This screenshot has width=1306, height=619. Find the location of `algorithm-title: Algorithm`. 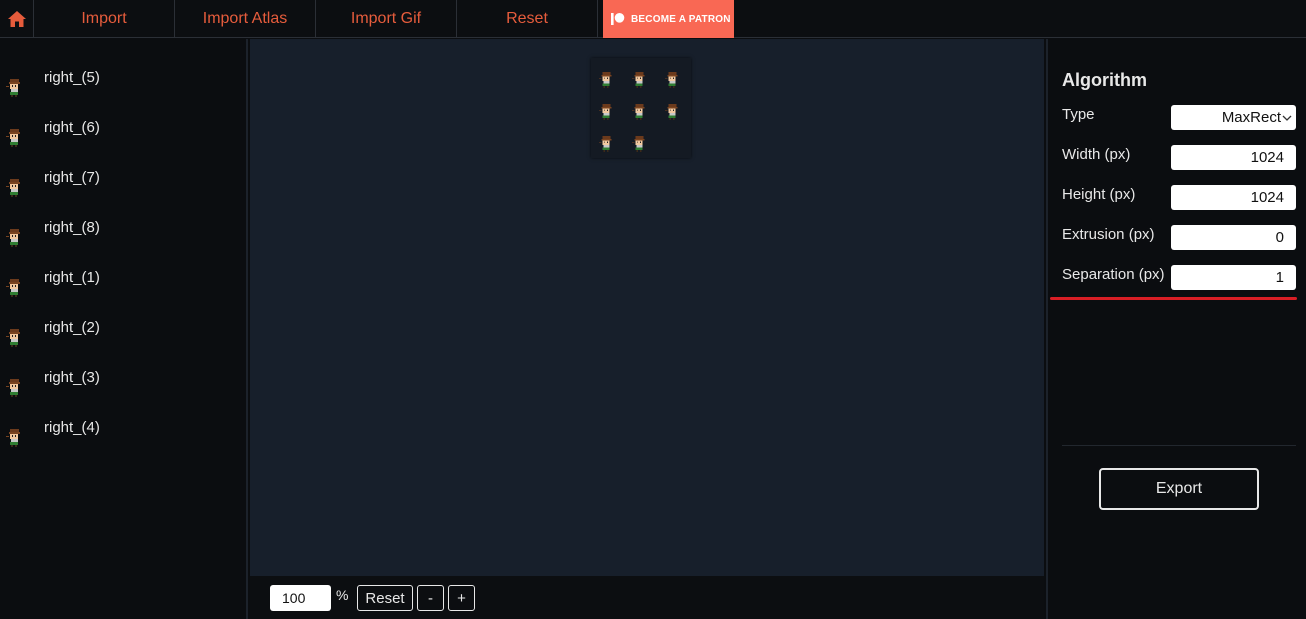

algorithm-title: Algorithm is located at coordinates (1104, 80).